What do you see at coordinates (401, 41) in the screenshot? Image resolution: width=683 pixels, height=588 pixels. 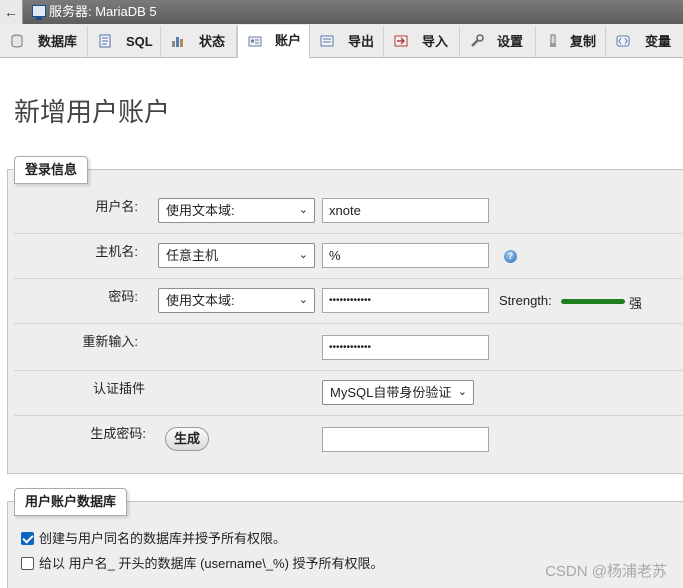 I see `import-icon` at bounding box center [401, 41].